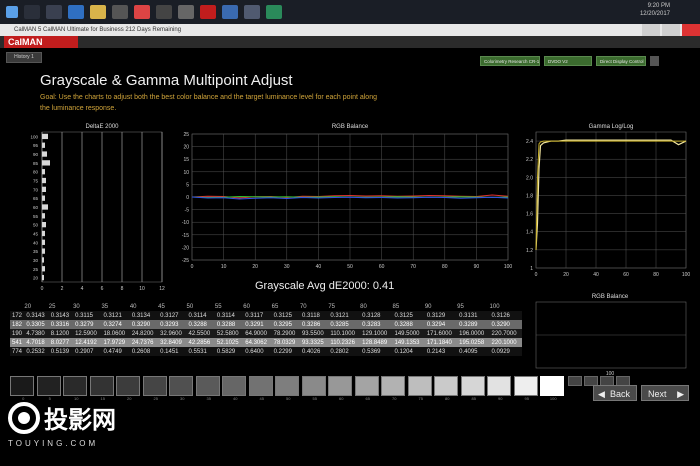 This screenshot has height=466, width=700. What do you see at coordinates (142, 12) in the screenshot?
I see `chrome-icon` at bounding box center [142, 12].